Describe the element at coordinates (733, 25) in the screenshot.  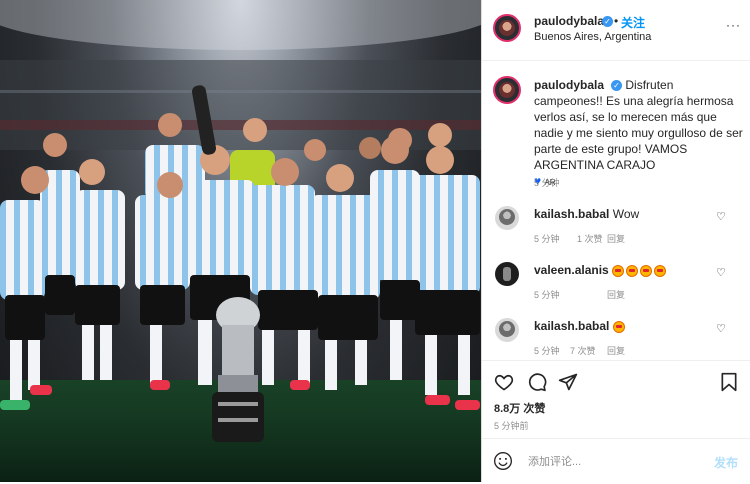
I see `more-dots-icon: ···` at that location.